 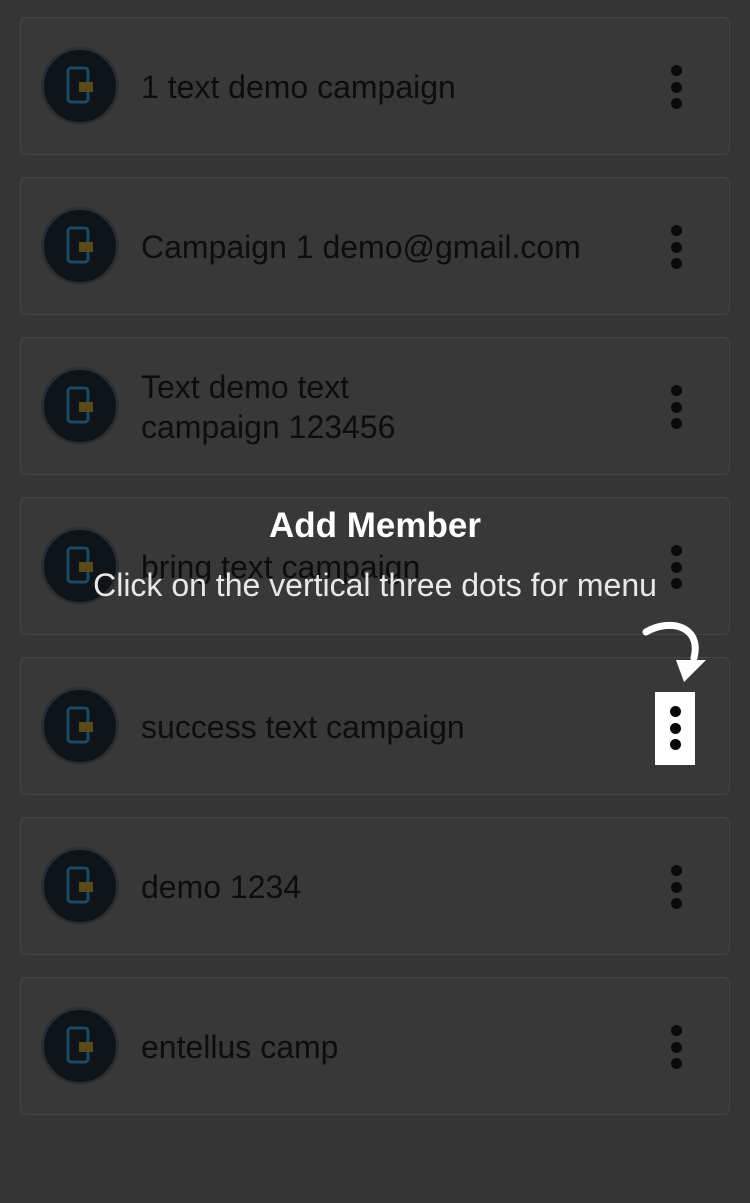 I want to click on campaign-title: 1 text demo campaign, so click(x=298, y=87).